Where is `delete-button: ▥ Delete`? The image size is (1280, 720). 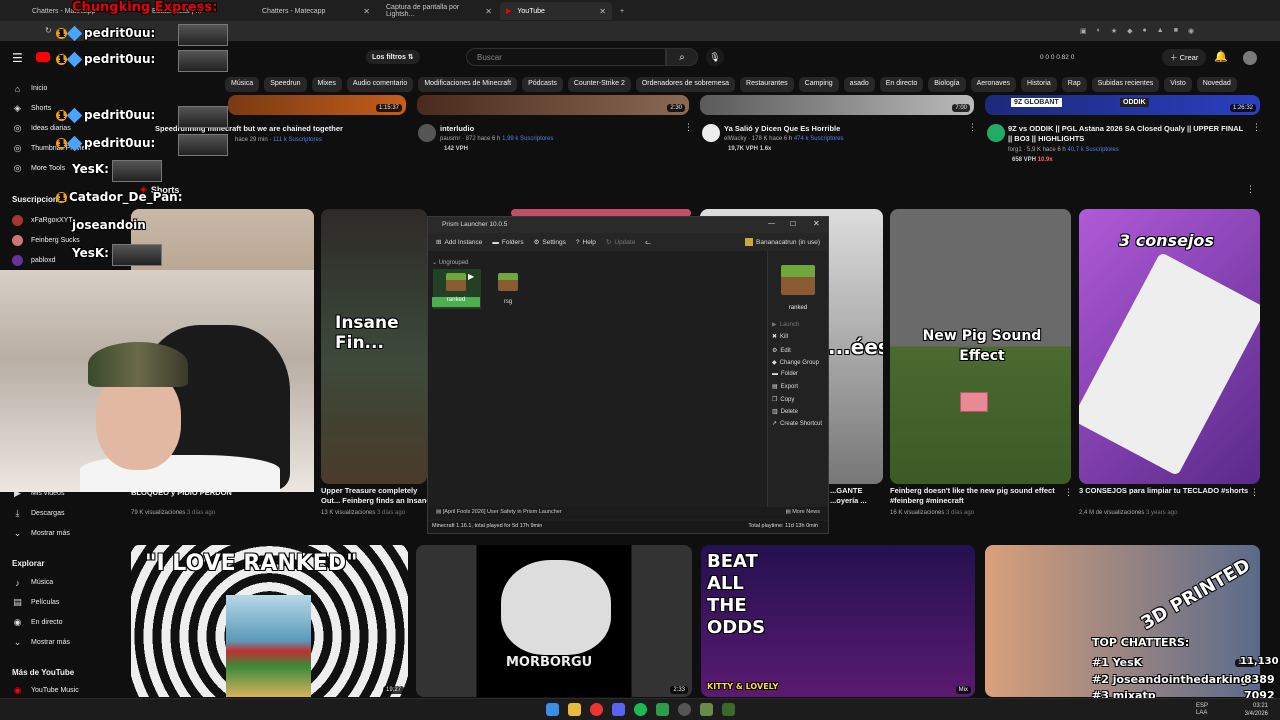 delete-button: ▥ Delete is located at coordinates (785, 412).